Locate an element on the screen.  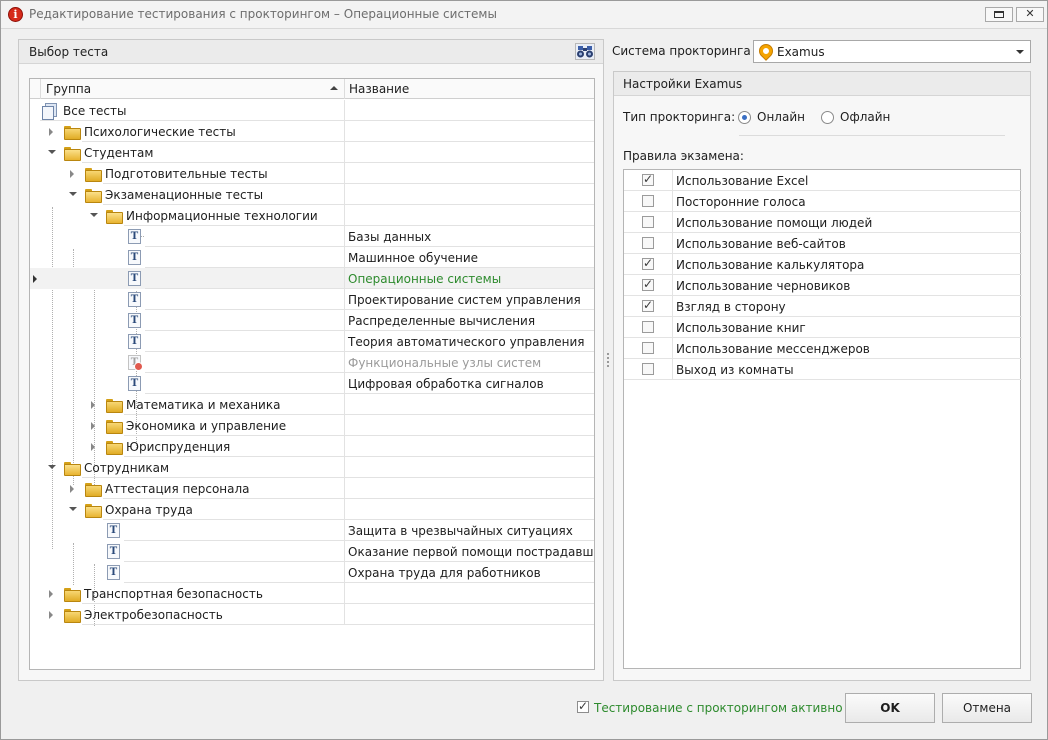
examus-settings-header: Настройки Examus is located at coordinates (822, 84).